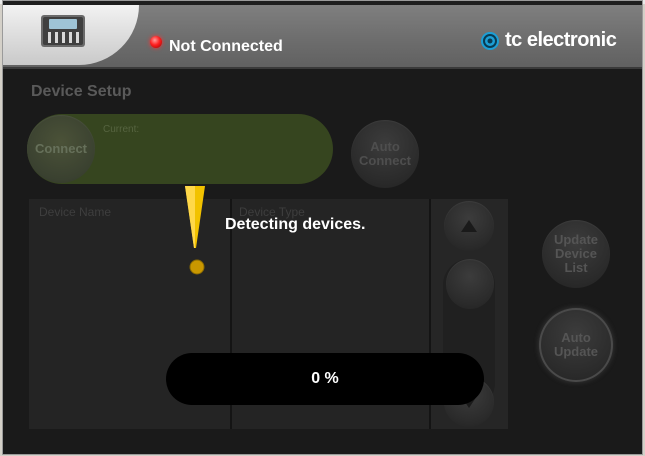 Image resolution: width=645 pixels, height=456 pixels. What do you see at coordinates (322, 37) in the screenshot?
I see `header-bar: Not Connected tc electronic` at bounding box center [322, 37].